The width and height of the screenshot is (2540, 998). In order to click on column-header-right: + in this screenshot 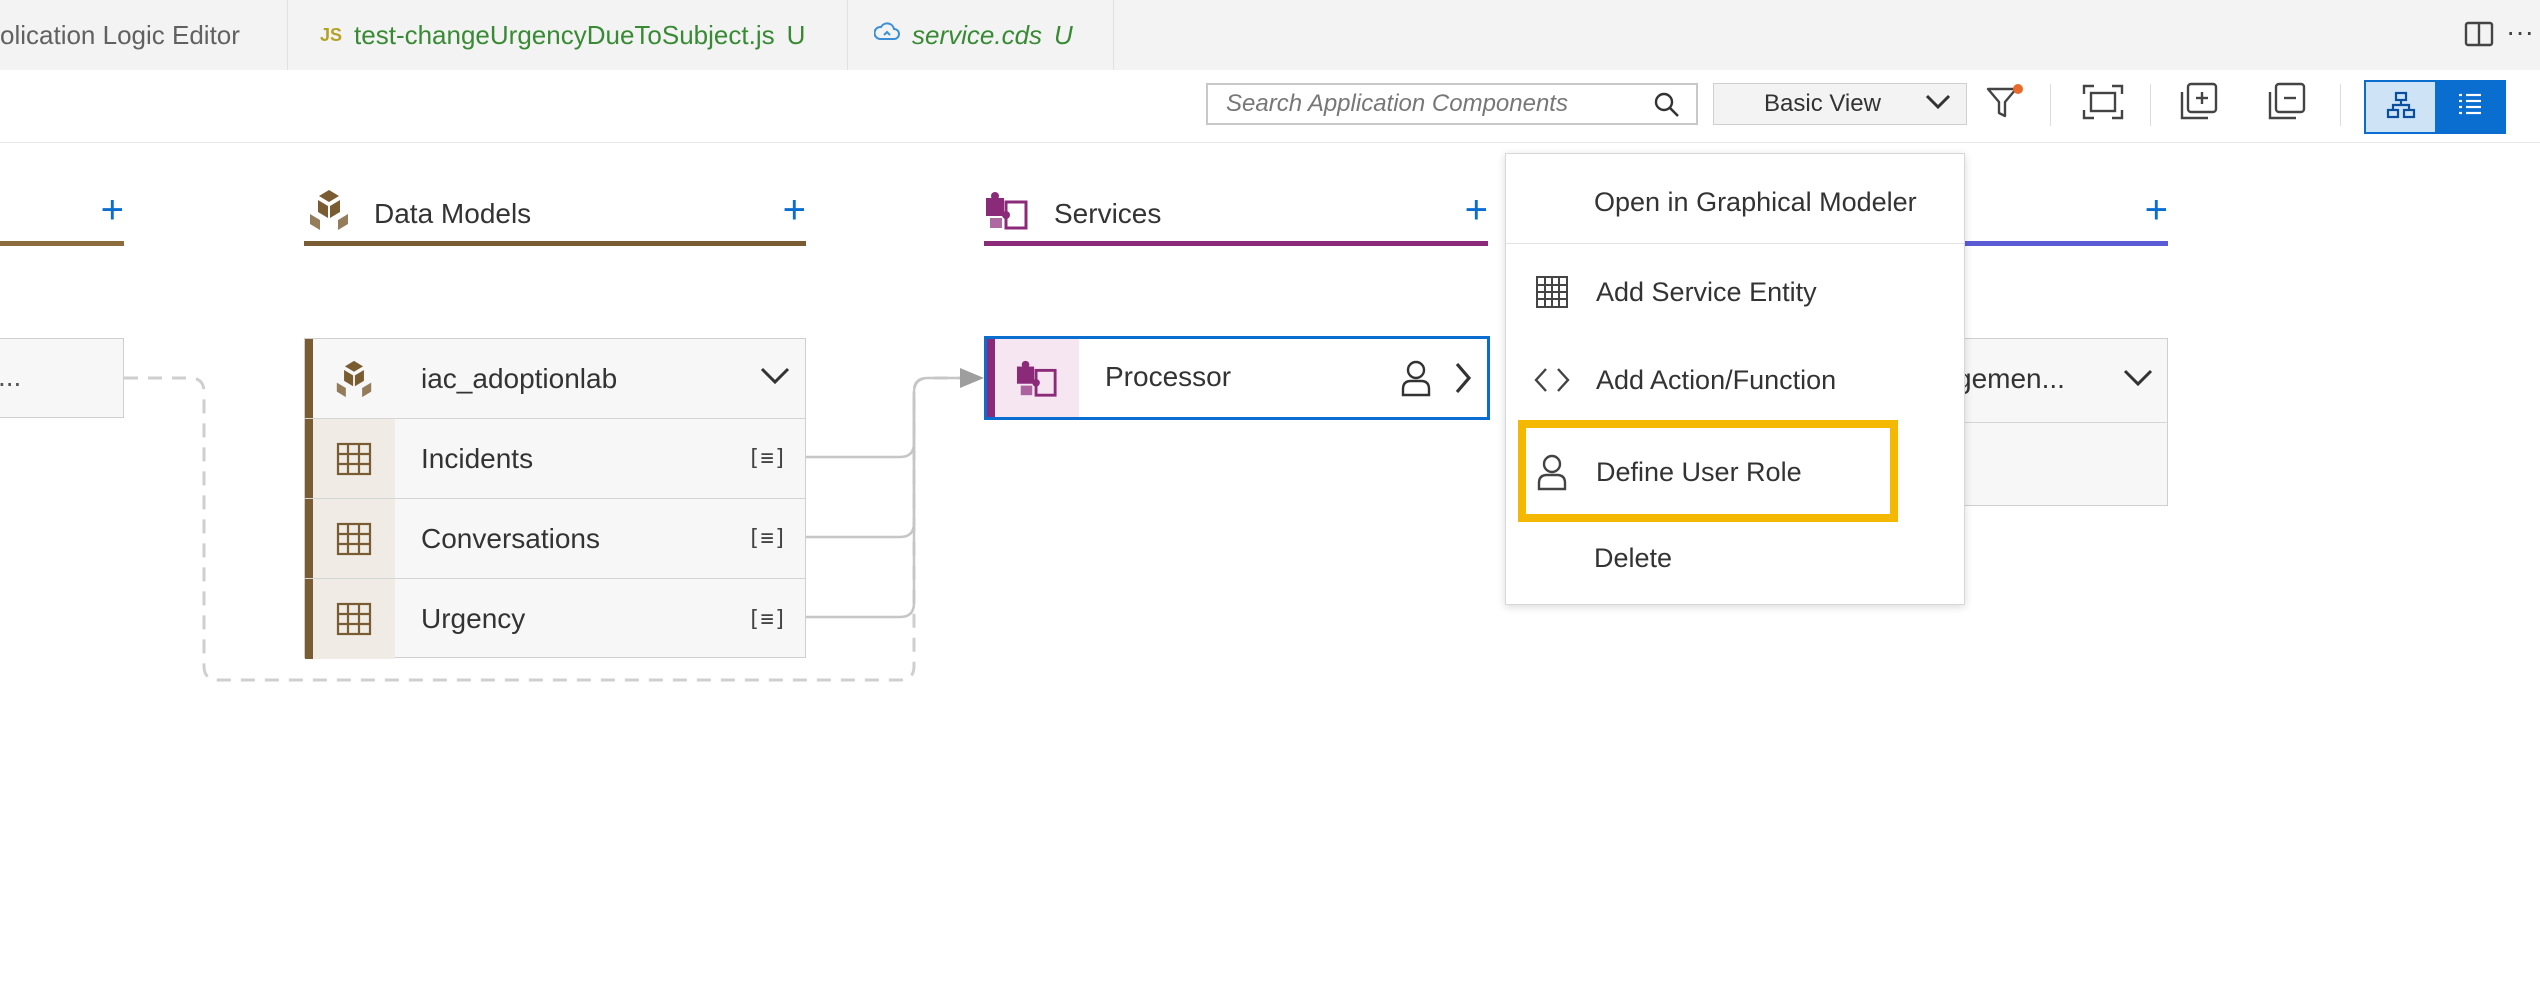, I will do `click(2065, 213)`.